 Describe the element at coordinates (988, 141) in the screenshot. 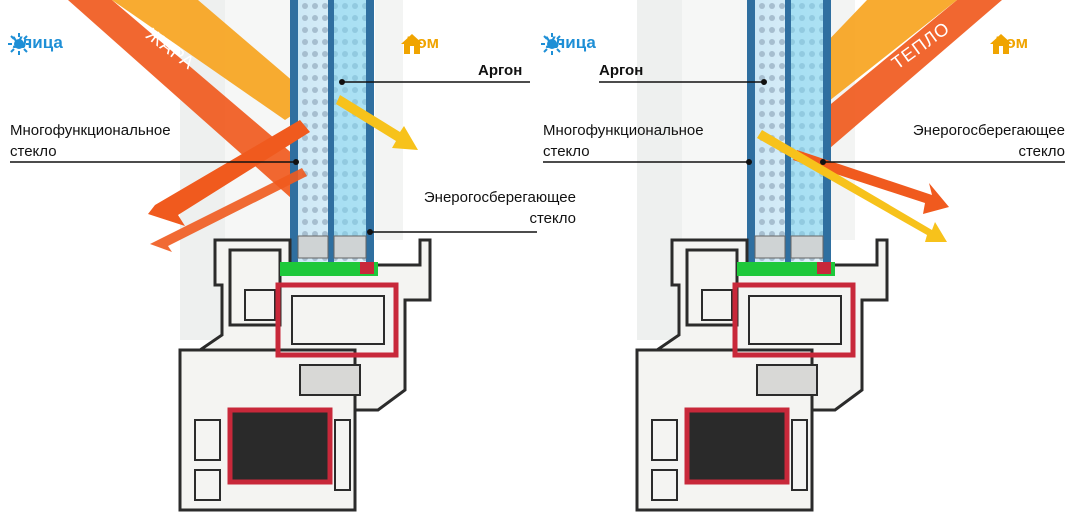

I see `energy-glass-label: Энерогосберегающее стекло` at that location.